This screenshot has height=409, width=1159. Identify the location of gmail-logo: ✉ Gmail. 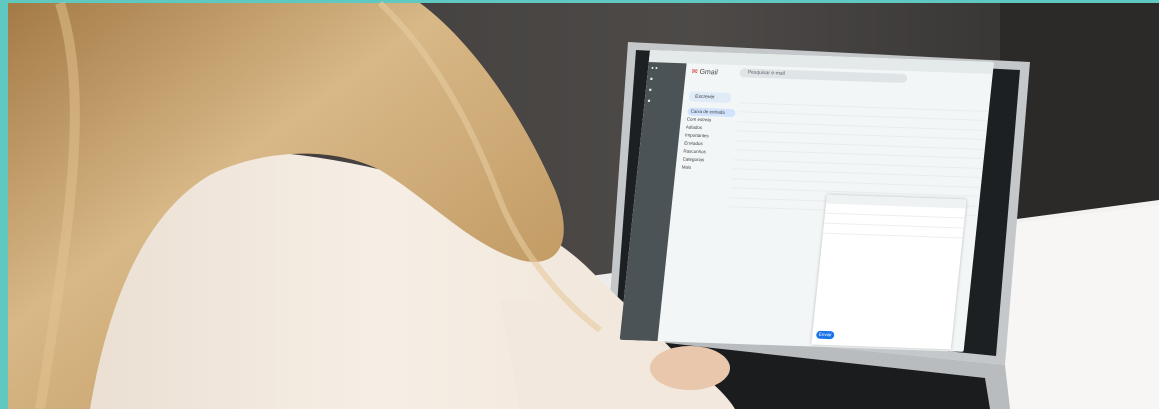
(704, 72).